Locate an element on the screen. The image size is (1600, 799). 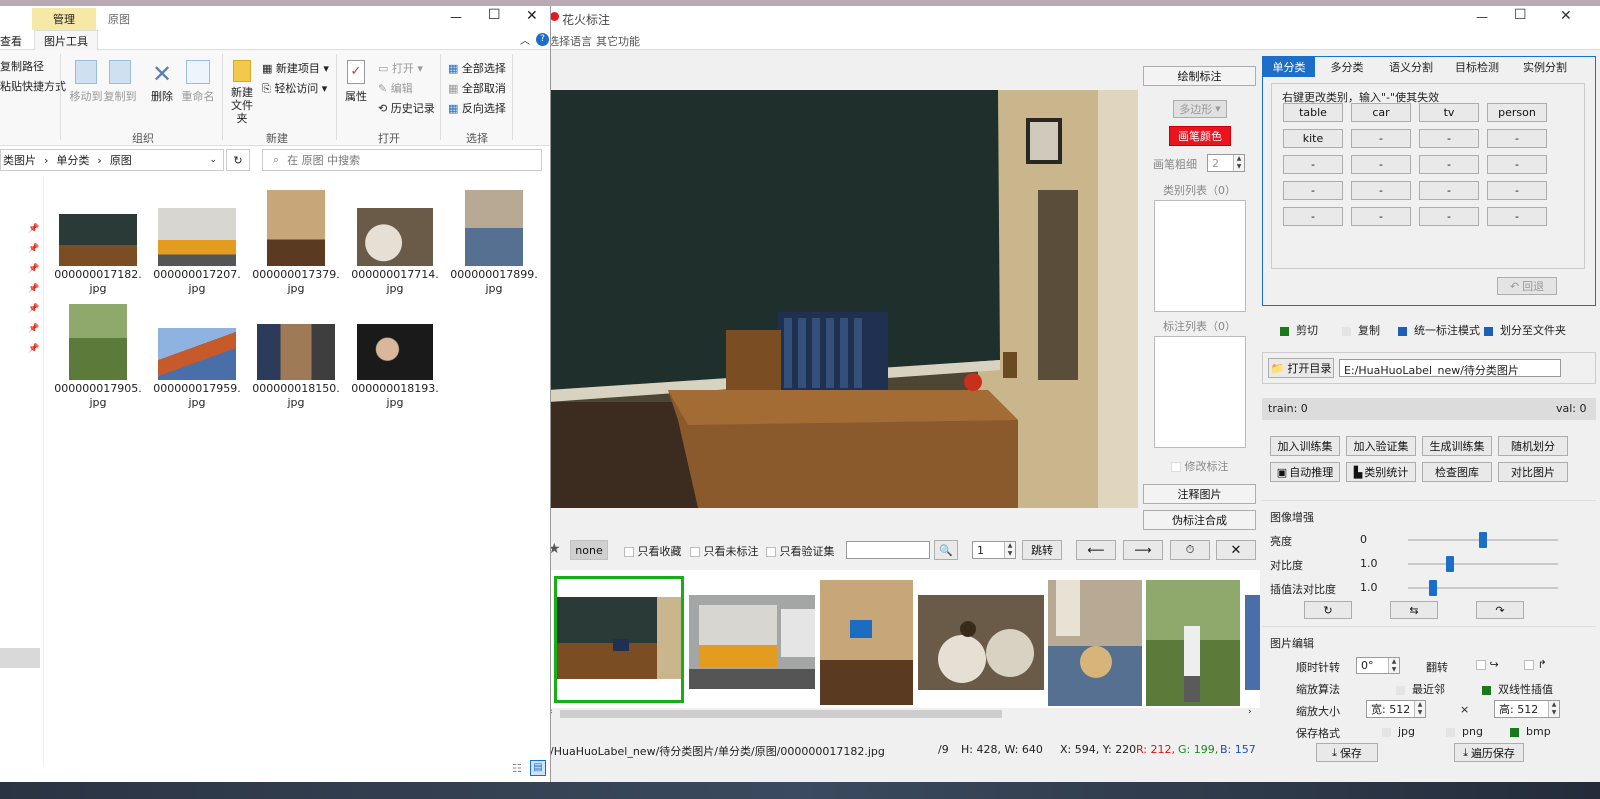
rename-button: 重命名 is located at coordinates (198, 82).